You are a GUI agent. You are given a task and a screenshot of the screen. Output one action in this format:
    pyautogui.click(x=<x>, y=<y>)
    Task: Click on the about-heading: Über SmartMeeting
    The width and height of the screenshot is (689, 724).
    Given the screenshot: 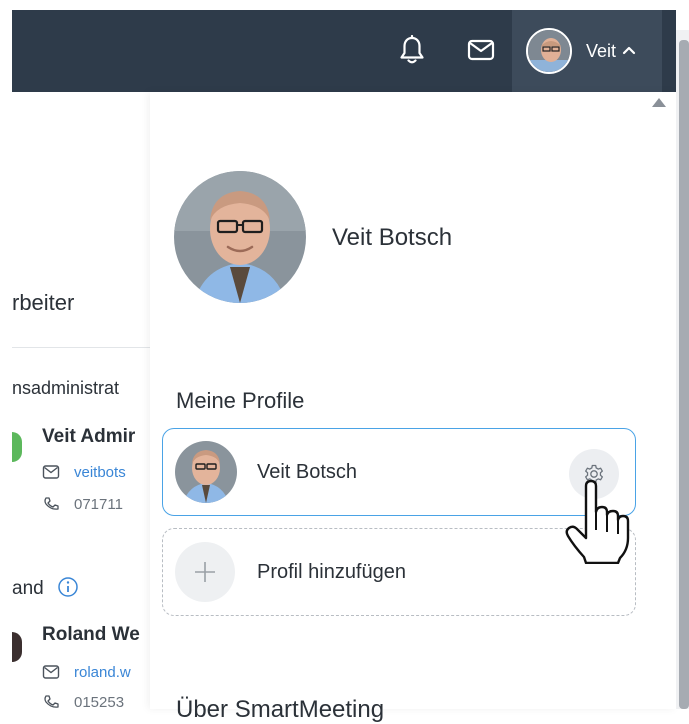 What is the action you would take?
    pyautogui.click(x=280, y=709)
    